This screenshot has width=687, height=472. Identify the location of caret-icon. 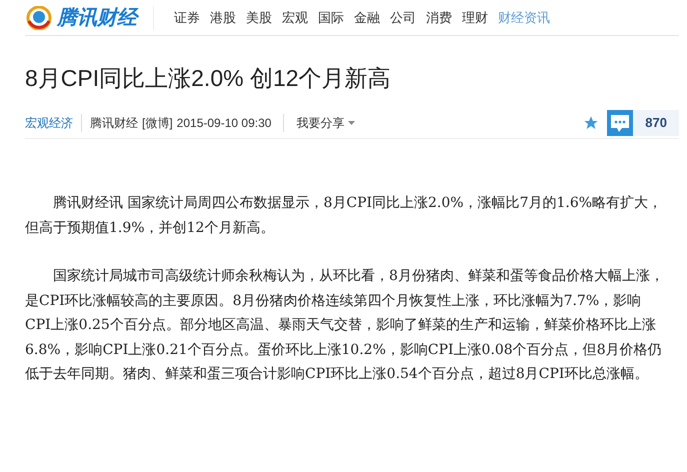
(352, 122).